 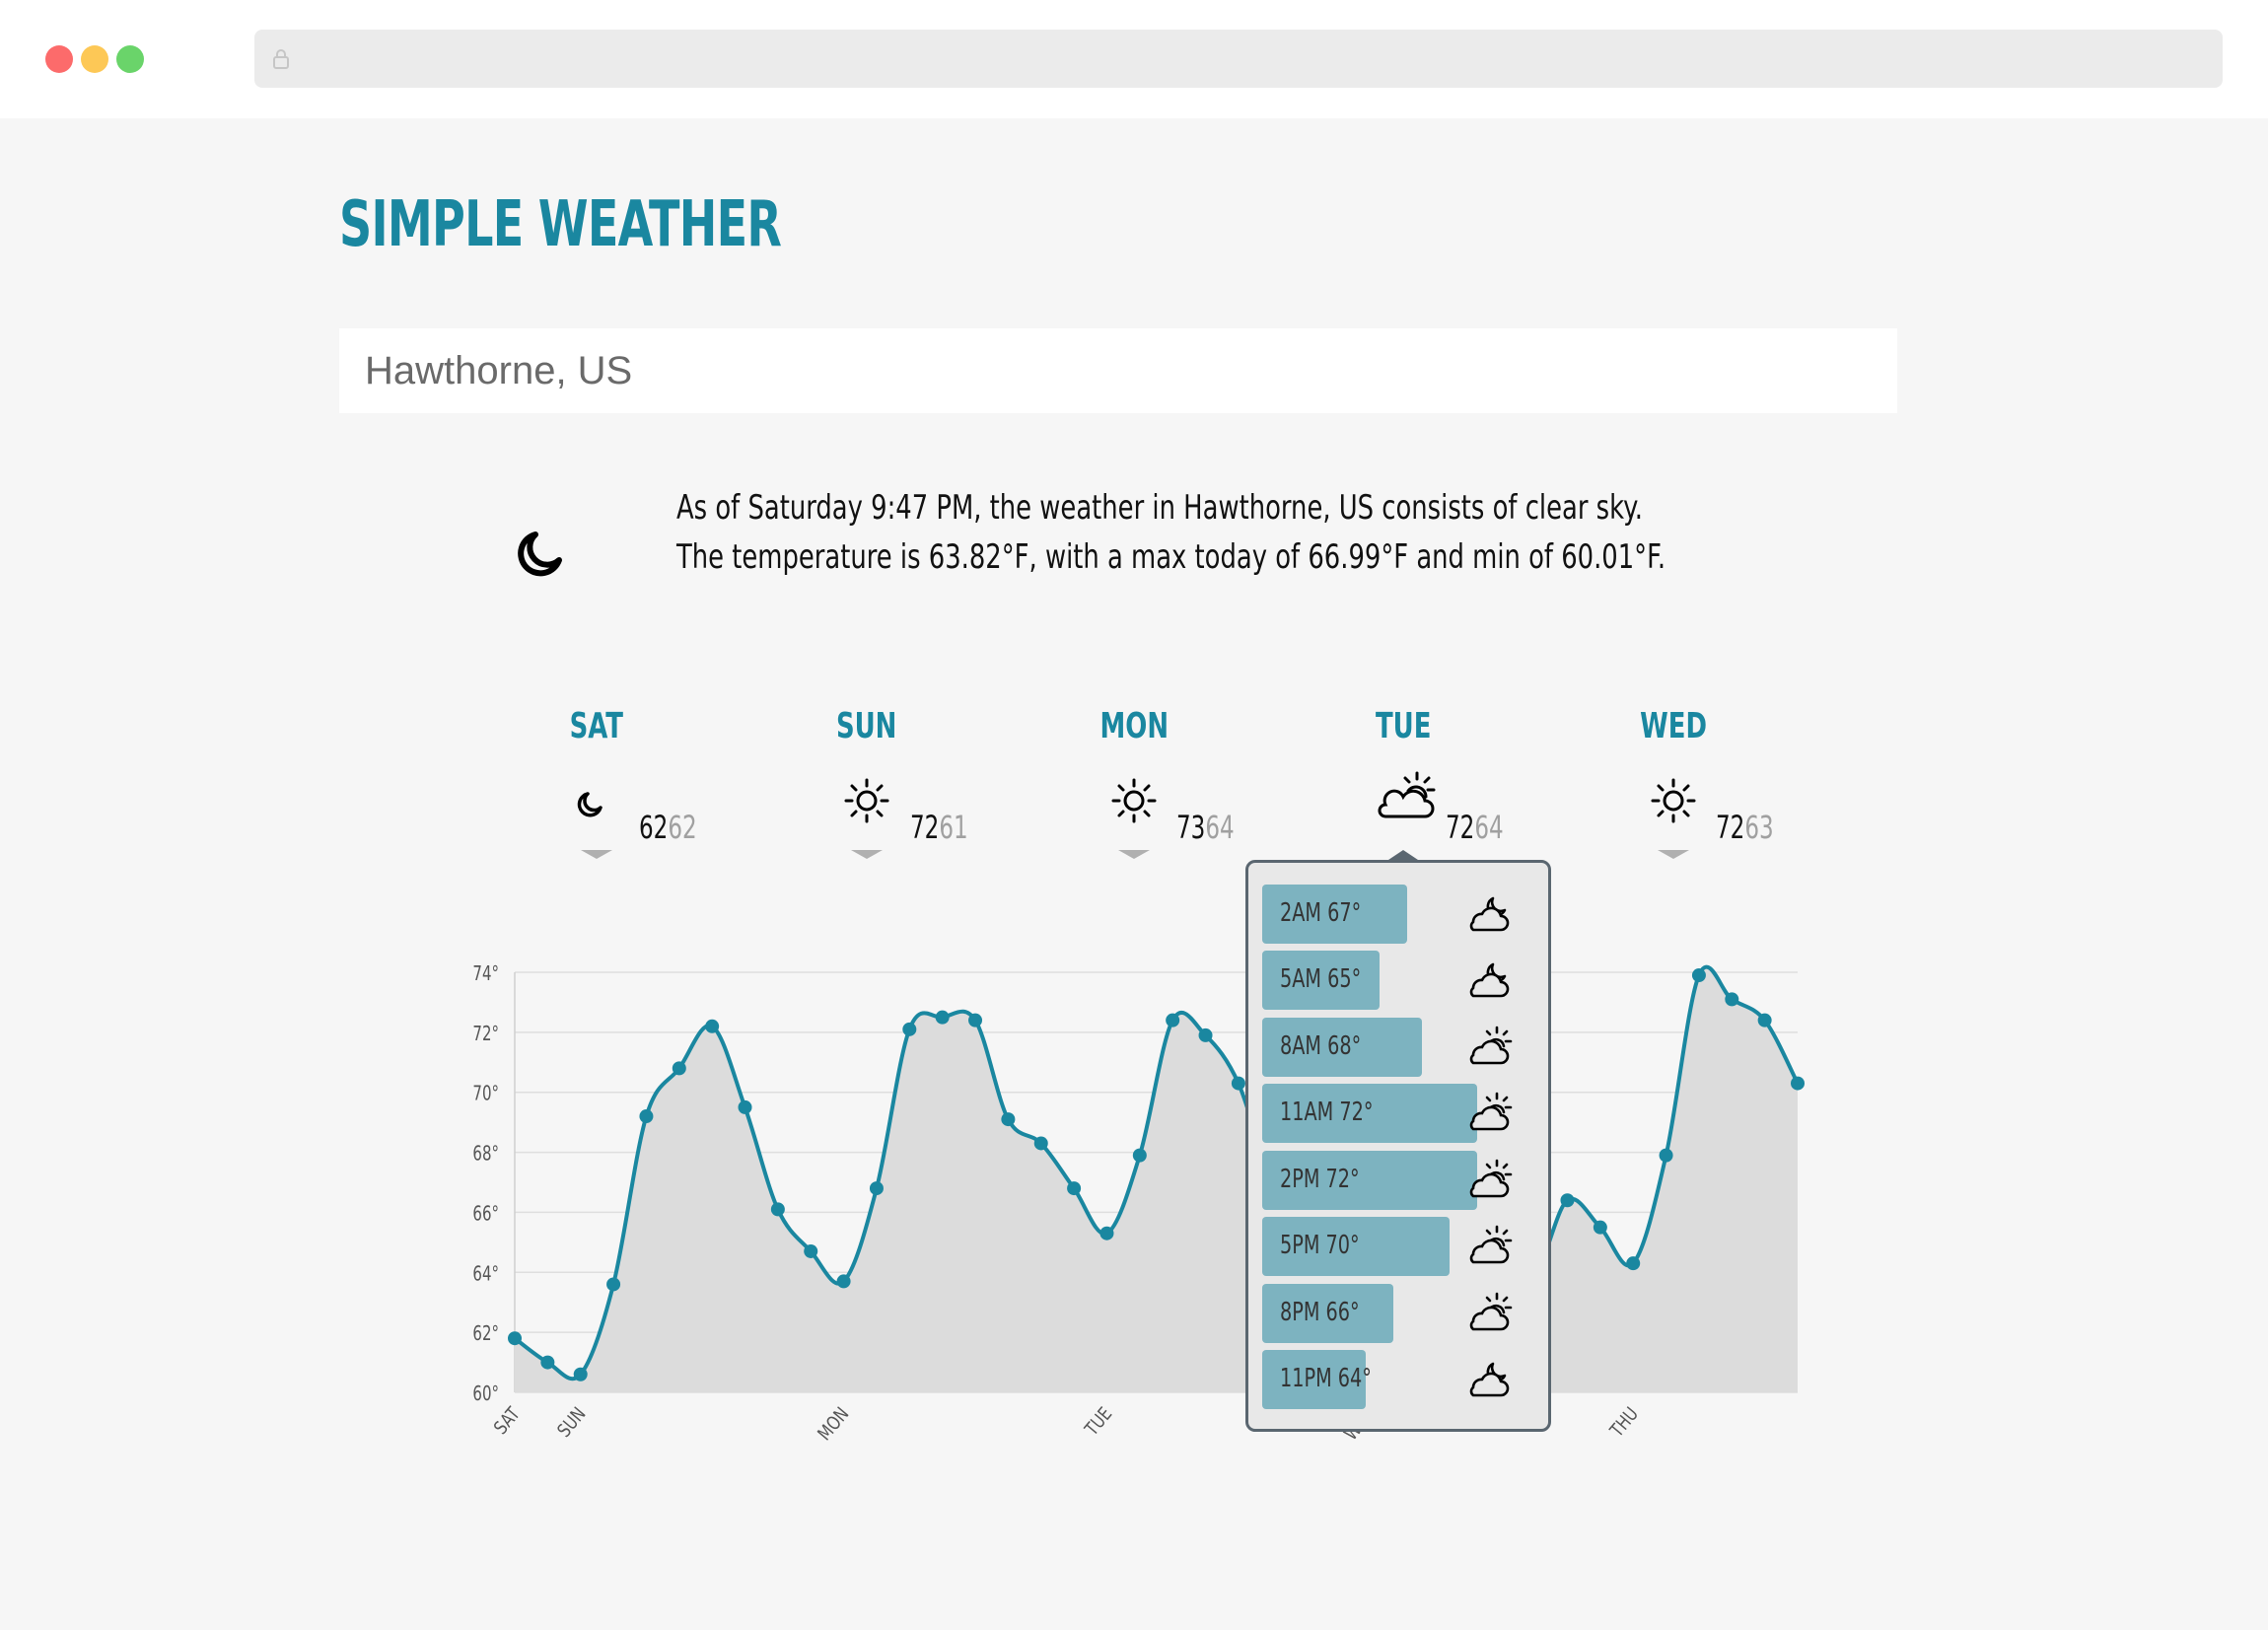 What do you see at coordinates (572, 1422) in the screenshot?
I see `x-tick-label: SUN` at bounding box center [572, 1422].